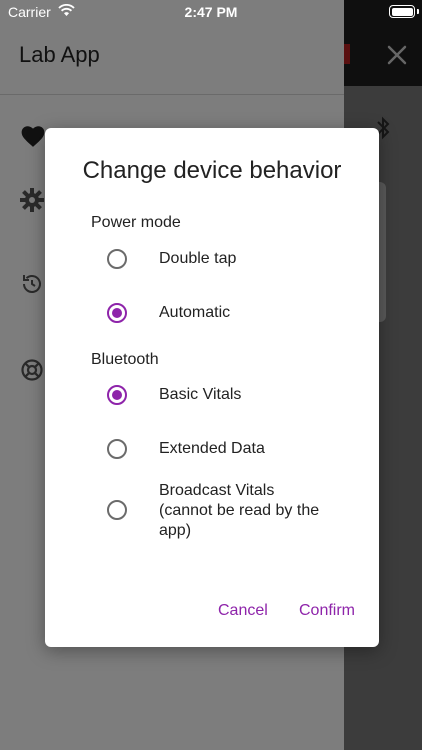  I want to click on option-extended-data: Extended Data, so click(242, 450).